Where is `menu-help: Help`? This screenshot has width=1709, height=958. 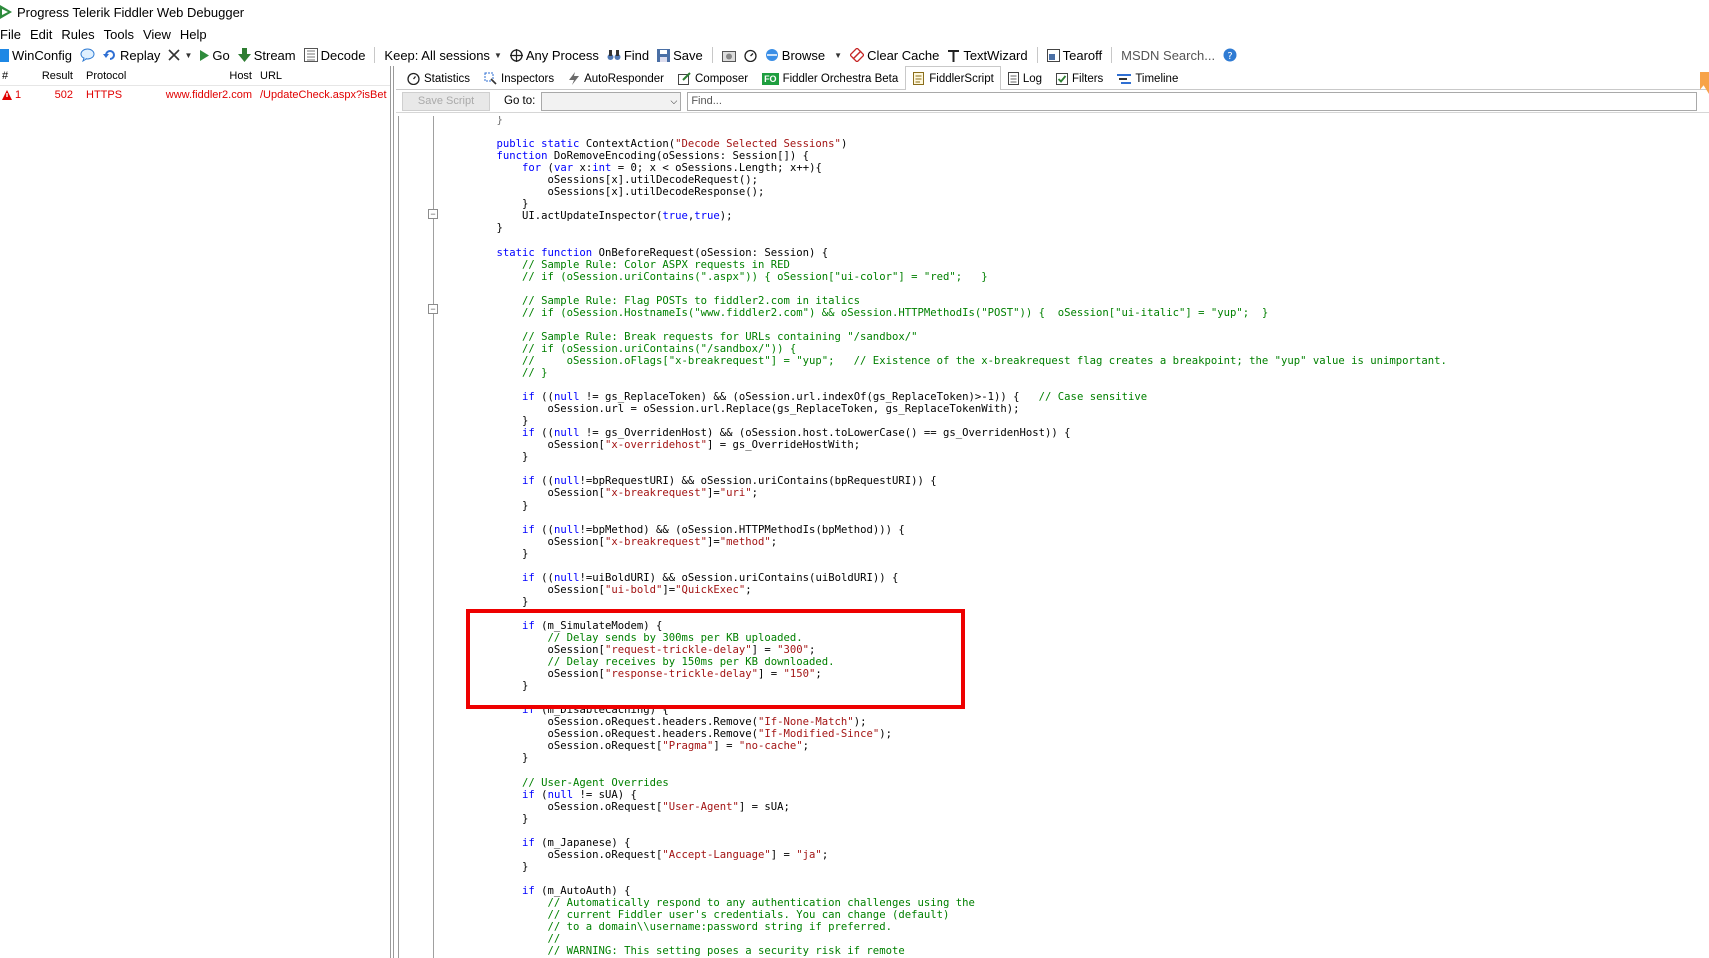
menu-help: Help is located at coordinates (198, 34).